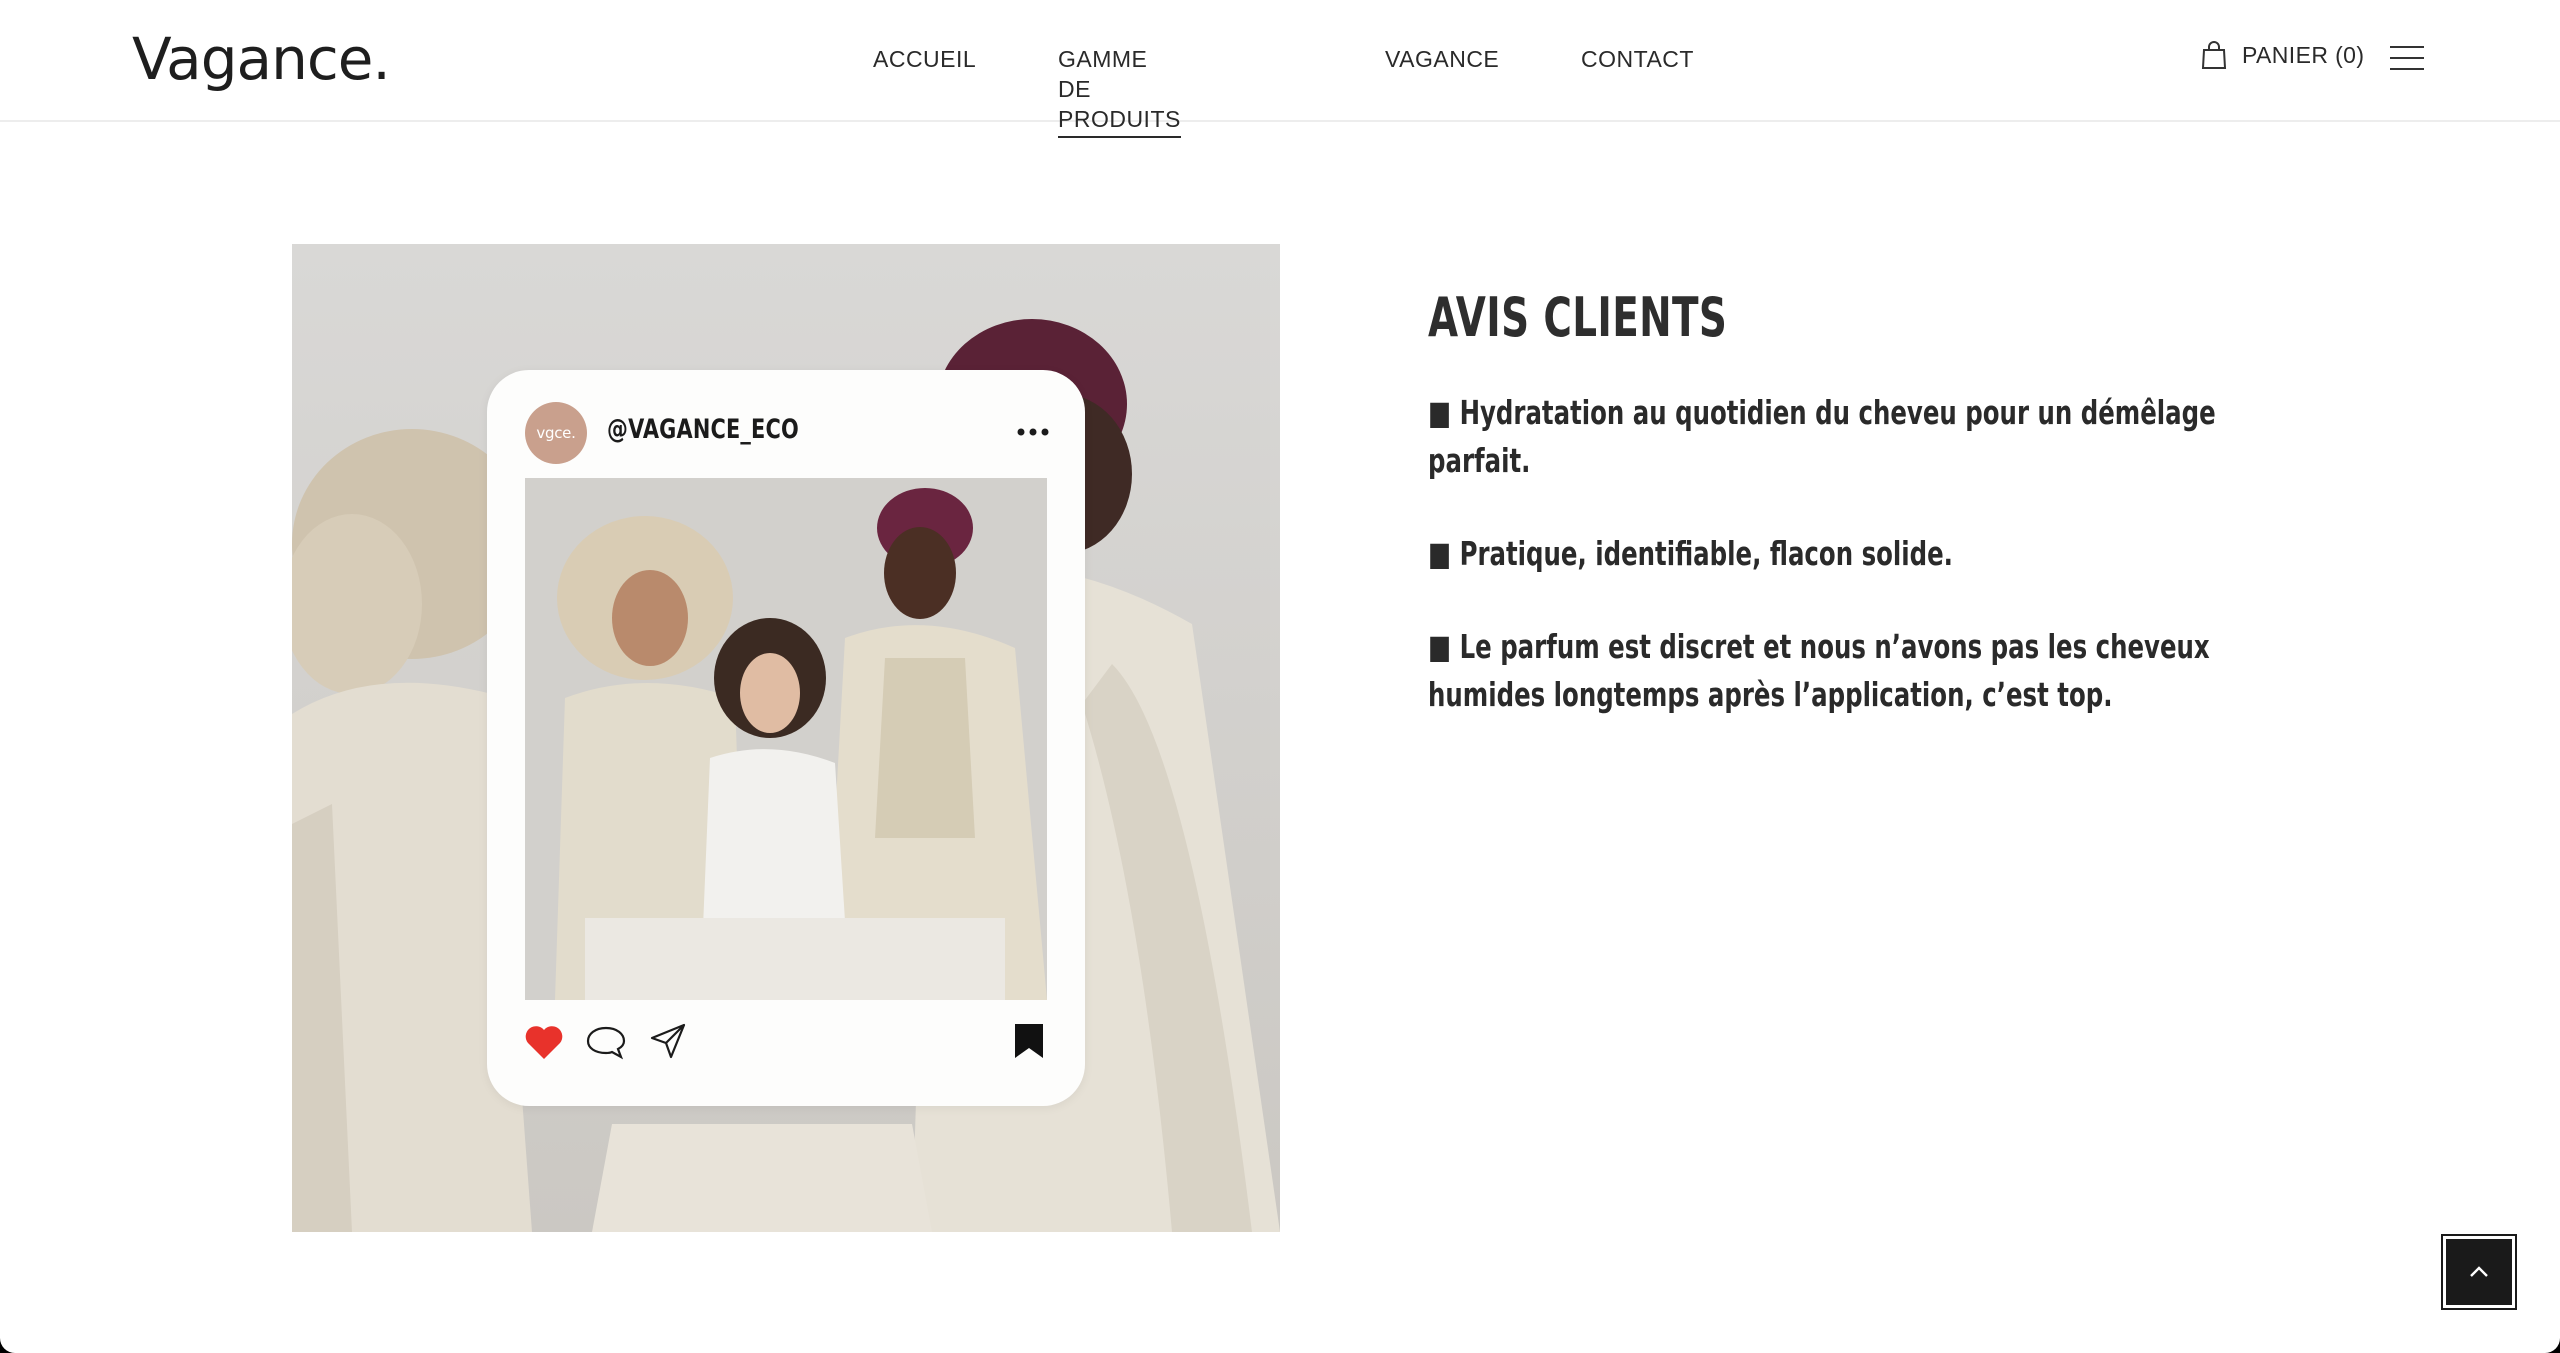 This screenshot has width=2560, height=1353. Describe the element at coordinates (703, 429) in the screenshot. I see `instagram-handle: @VAGANCE_ECO` at that location.